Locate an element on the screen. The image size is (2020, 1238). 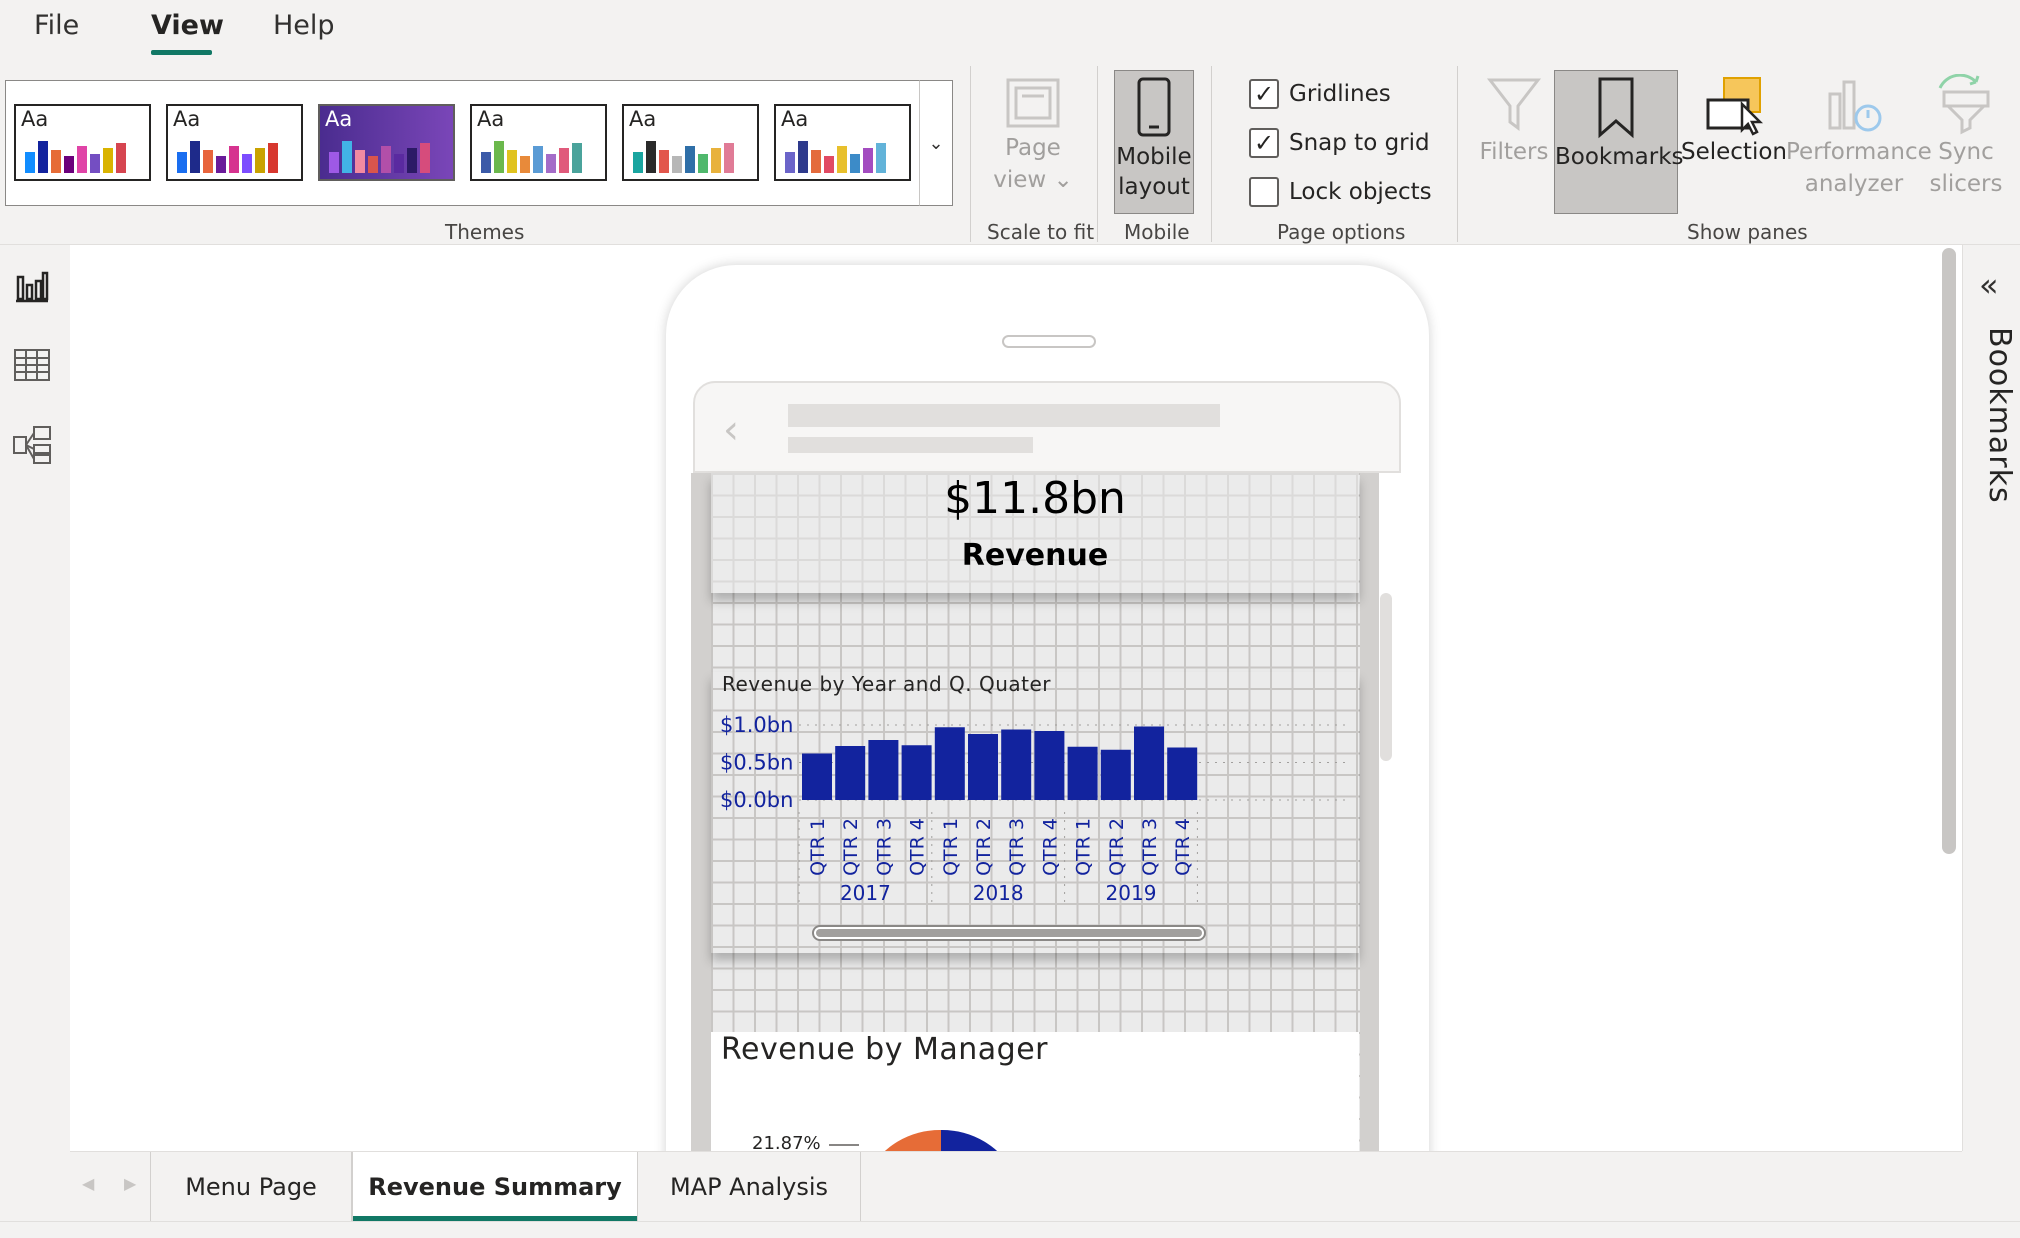
selection-pane-button: Selection is located at coordinates (1734, 143).